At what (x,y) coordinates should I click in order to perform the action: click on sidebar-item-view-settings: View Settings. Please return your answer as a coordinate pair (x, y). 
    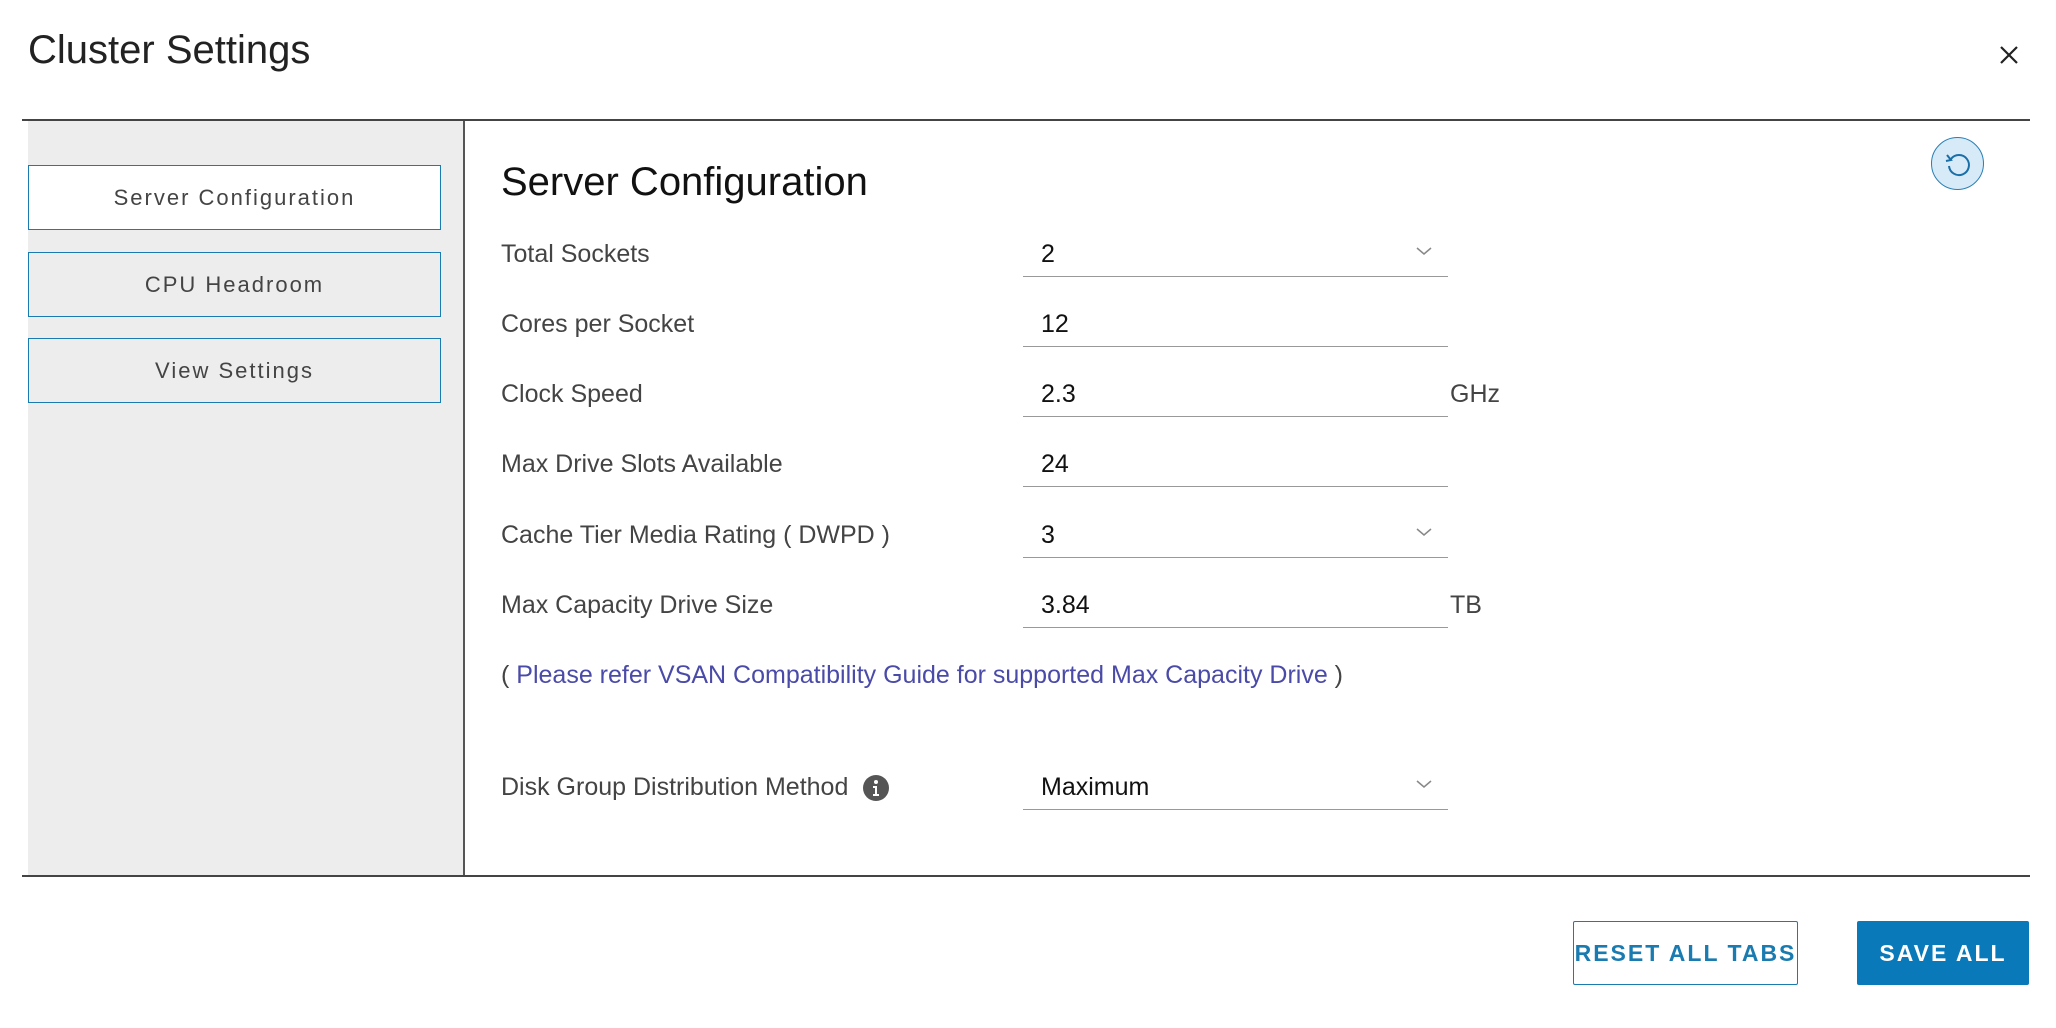
    Looking at the image, I should click on (234, 370).